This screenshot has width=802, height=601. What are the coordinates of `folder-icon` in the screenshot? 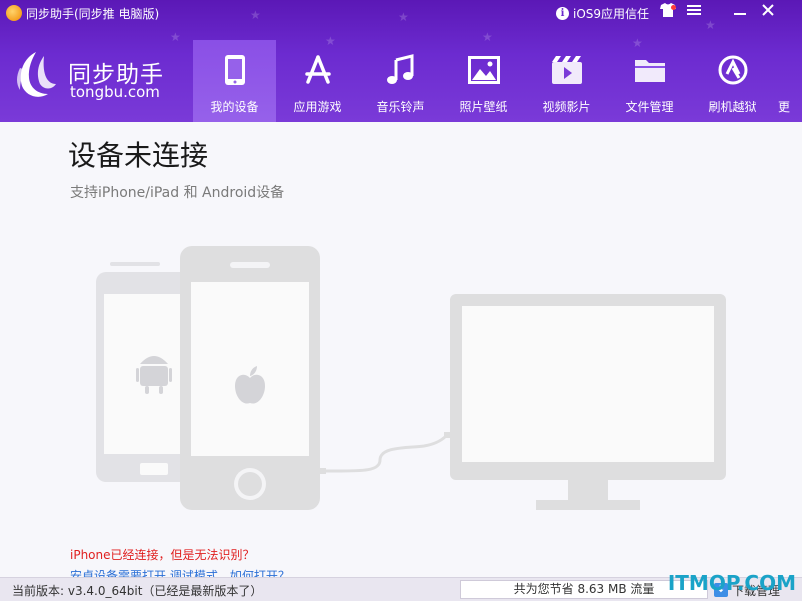 It's located at (650, 70).